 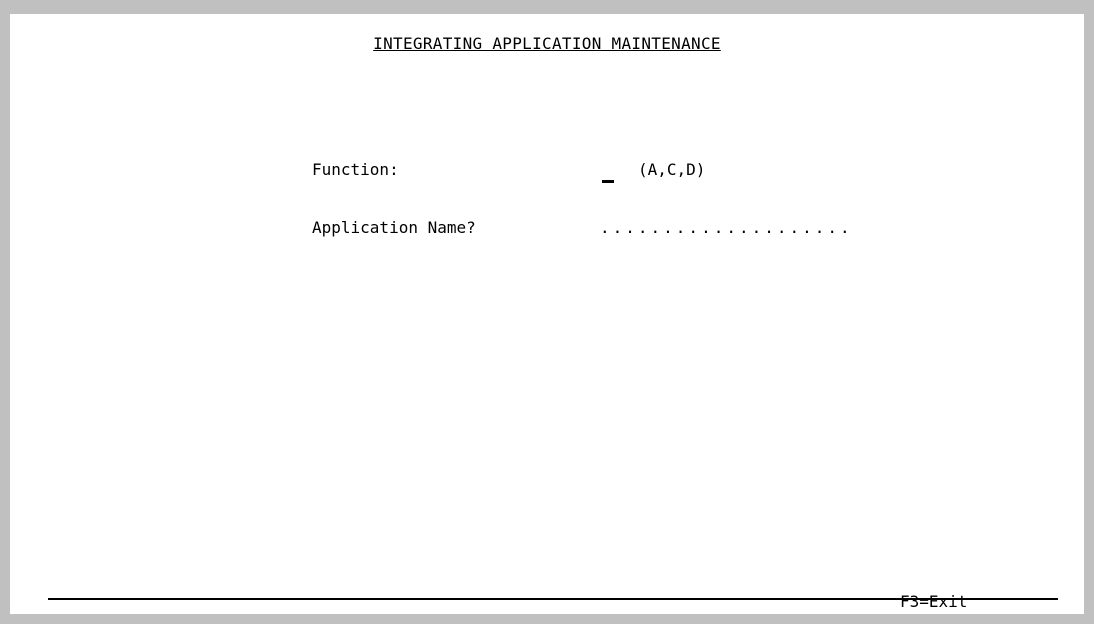 I want to click on page-title: INTEGRATING APPLICATION MAINTENANCE, so click(x=547, y=43).